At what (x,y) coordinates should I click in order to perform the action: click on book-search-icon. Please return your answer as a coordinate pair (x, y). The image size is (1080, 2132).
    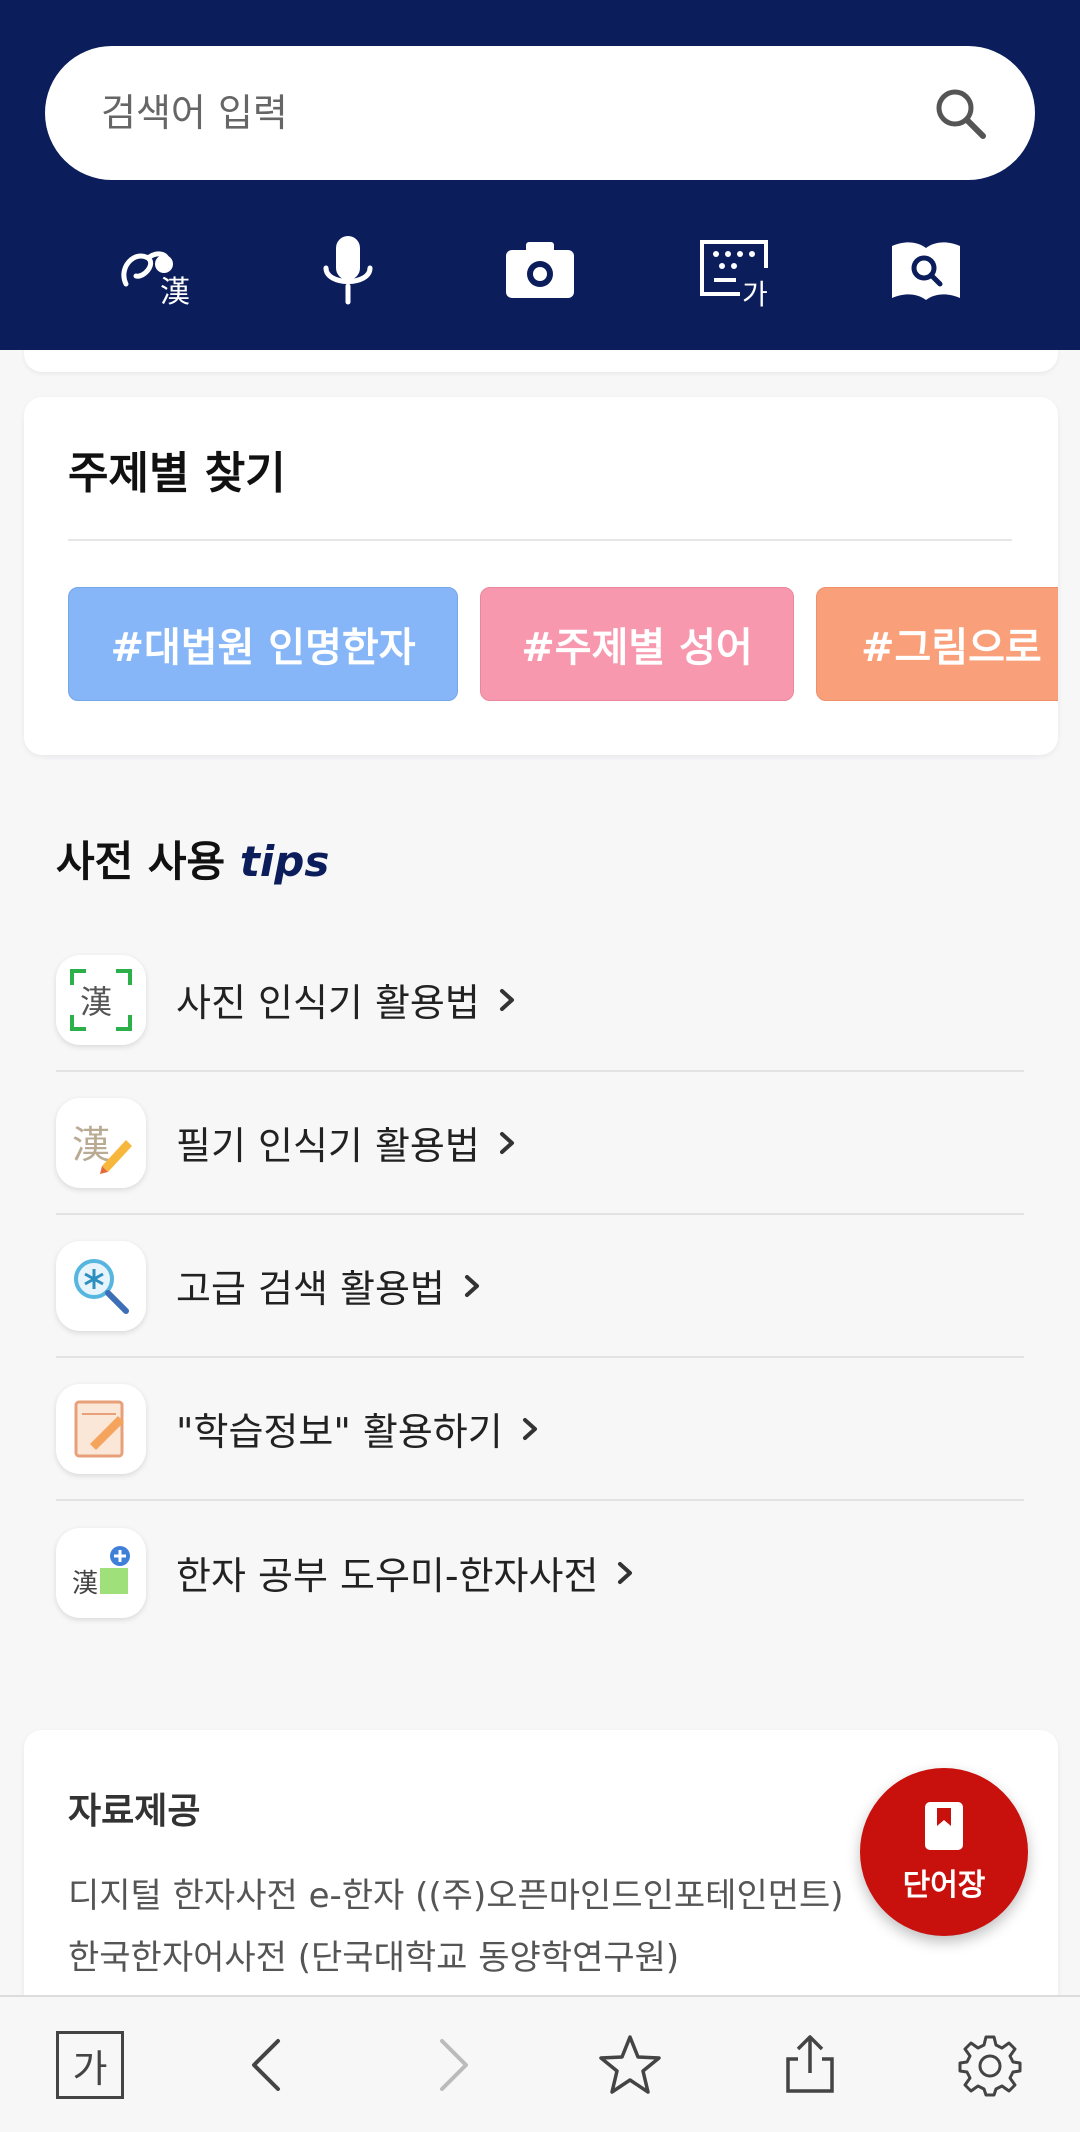
    Looking at the image, I should click on (926, 271).